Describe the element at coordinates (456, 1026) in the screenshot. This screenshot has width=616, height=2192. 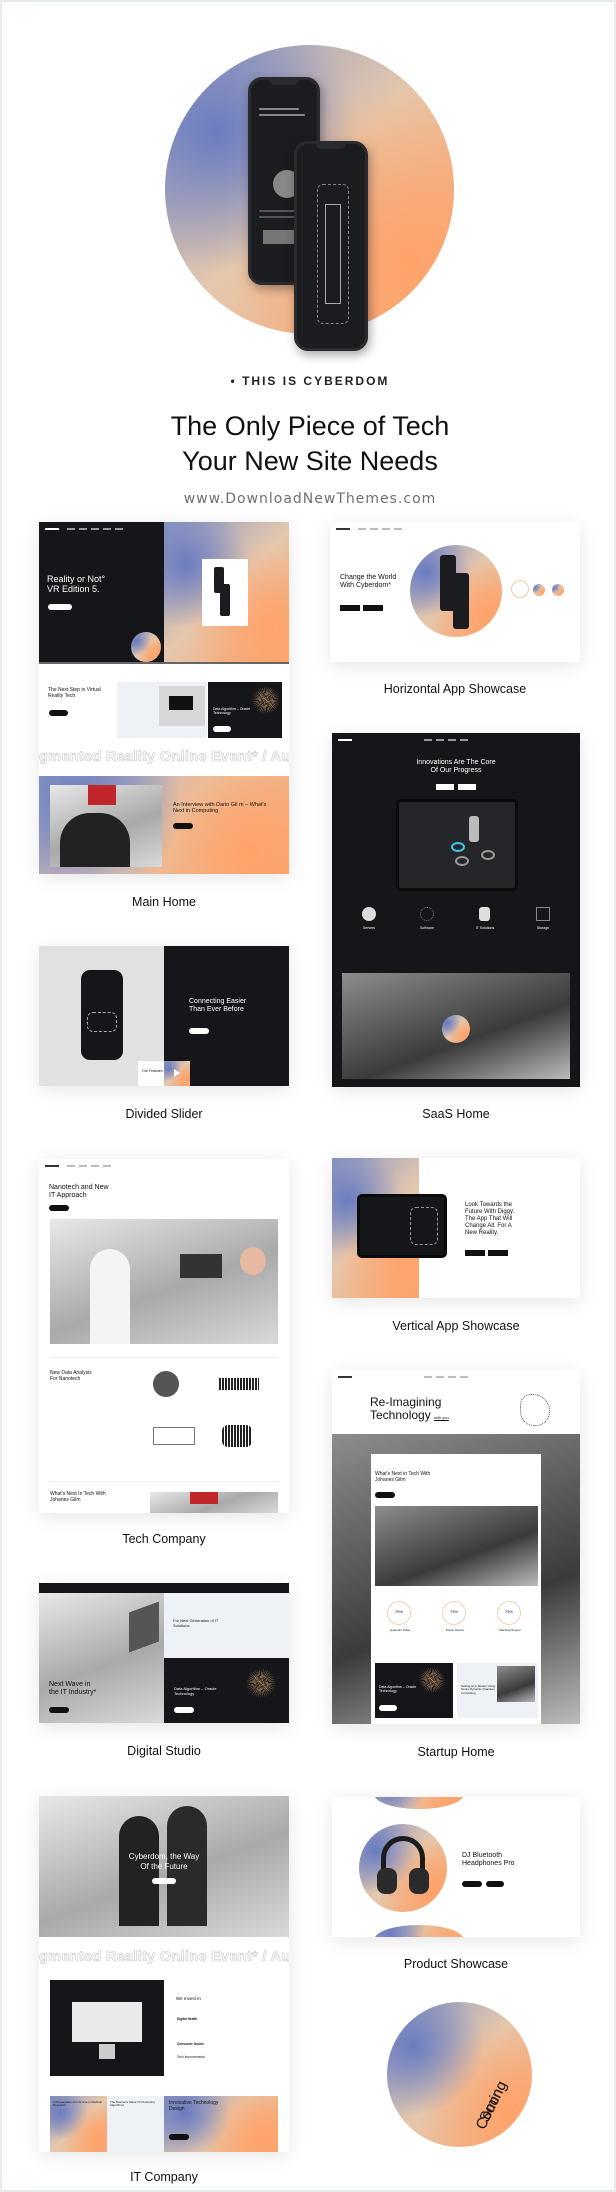
I see `lab-photo` at that location.